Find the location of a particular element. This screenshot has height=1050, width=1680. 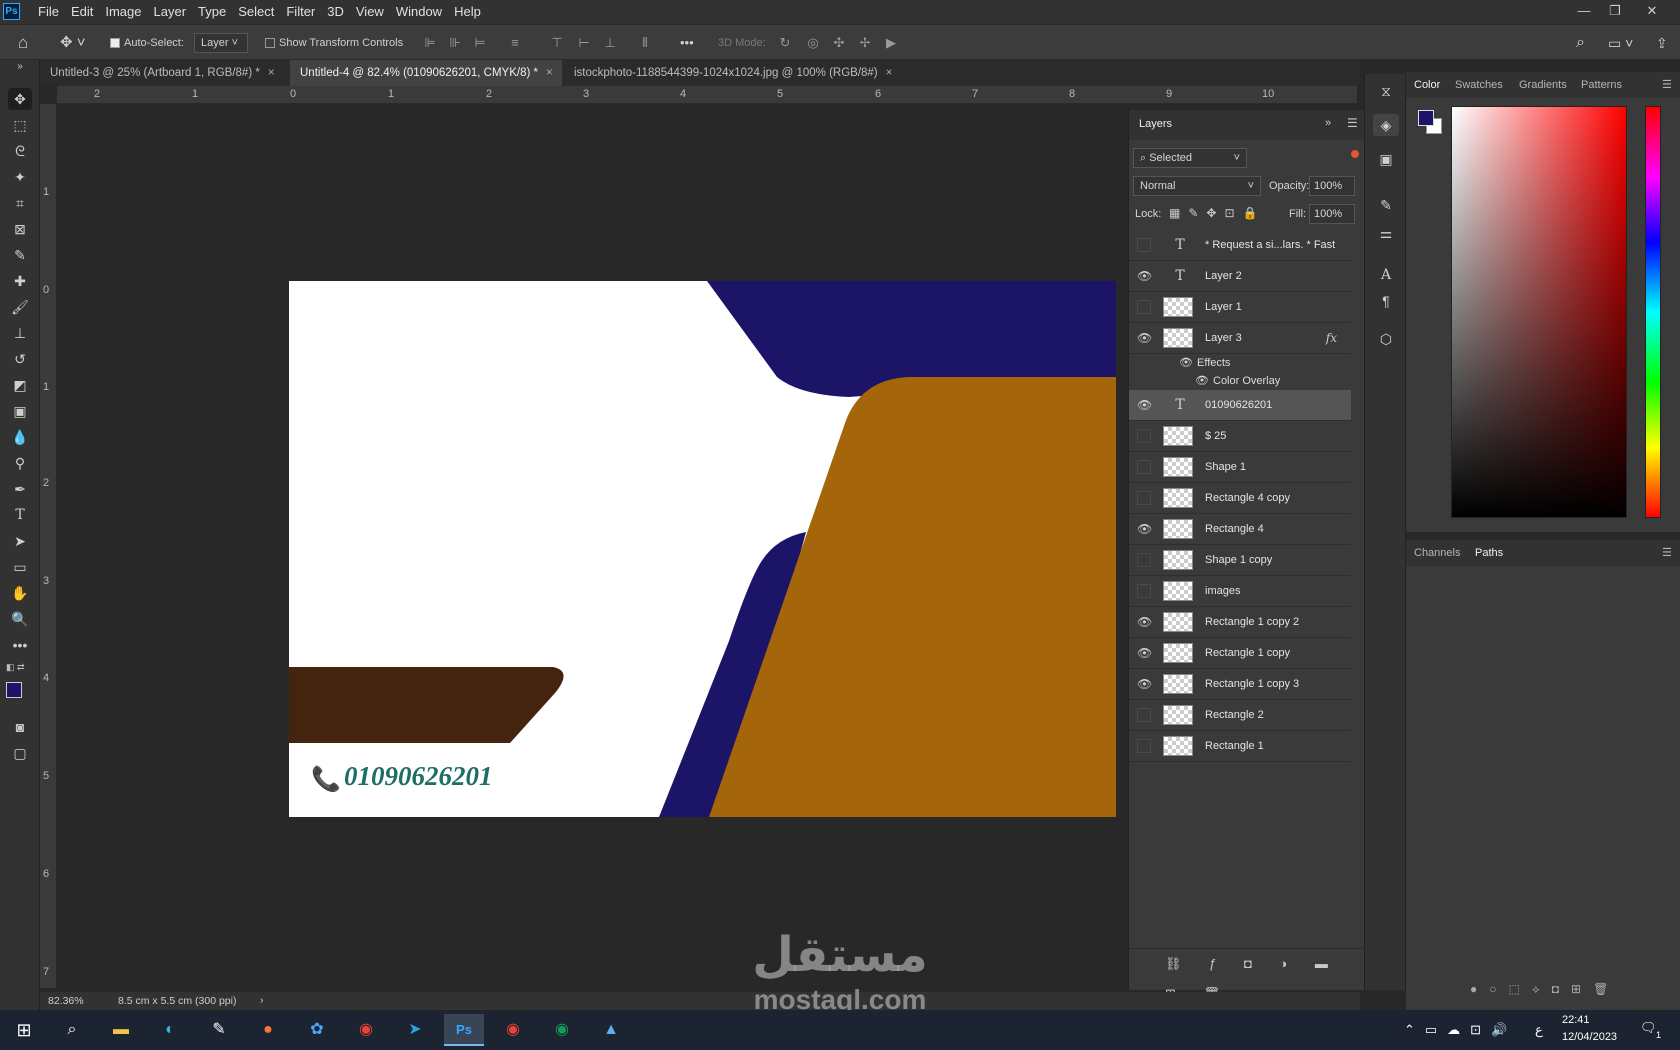

notifications-icon: 🗨 is located at coordinates (1648, 1028).